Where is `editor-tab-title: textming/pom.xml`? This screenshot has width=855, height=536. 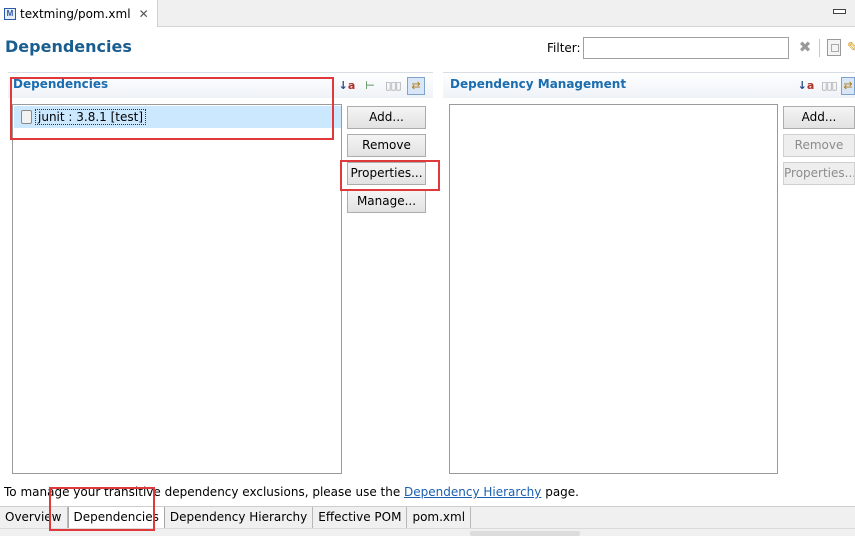 editor-tab-title: textming/pom.xml is located at coordinates (75, 13).